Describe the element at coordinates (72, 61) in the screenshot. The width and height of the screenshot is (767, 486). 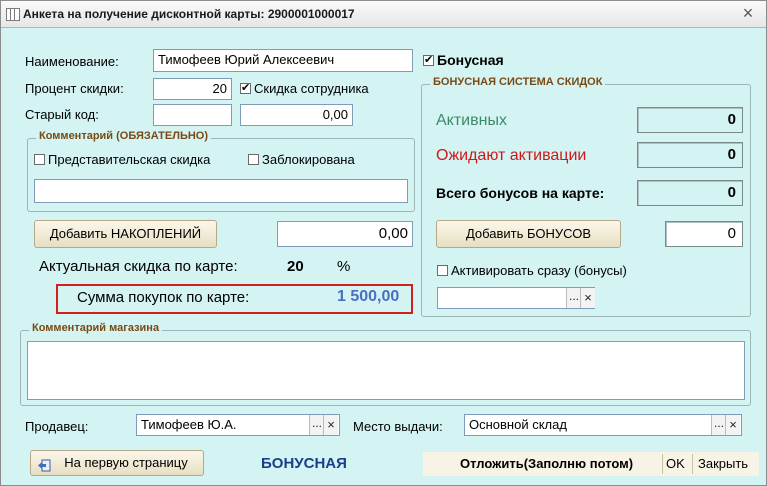
I see `name-label: Наименование:` at that location.